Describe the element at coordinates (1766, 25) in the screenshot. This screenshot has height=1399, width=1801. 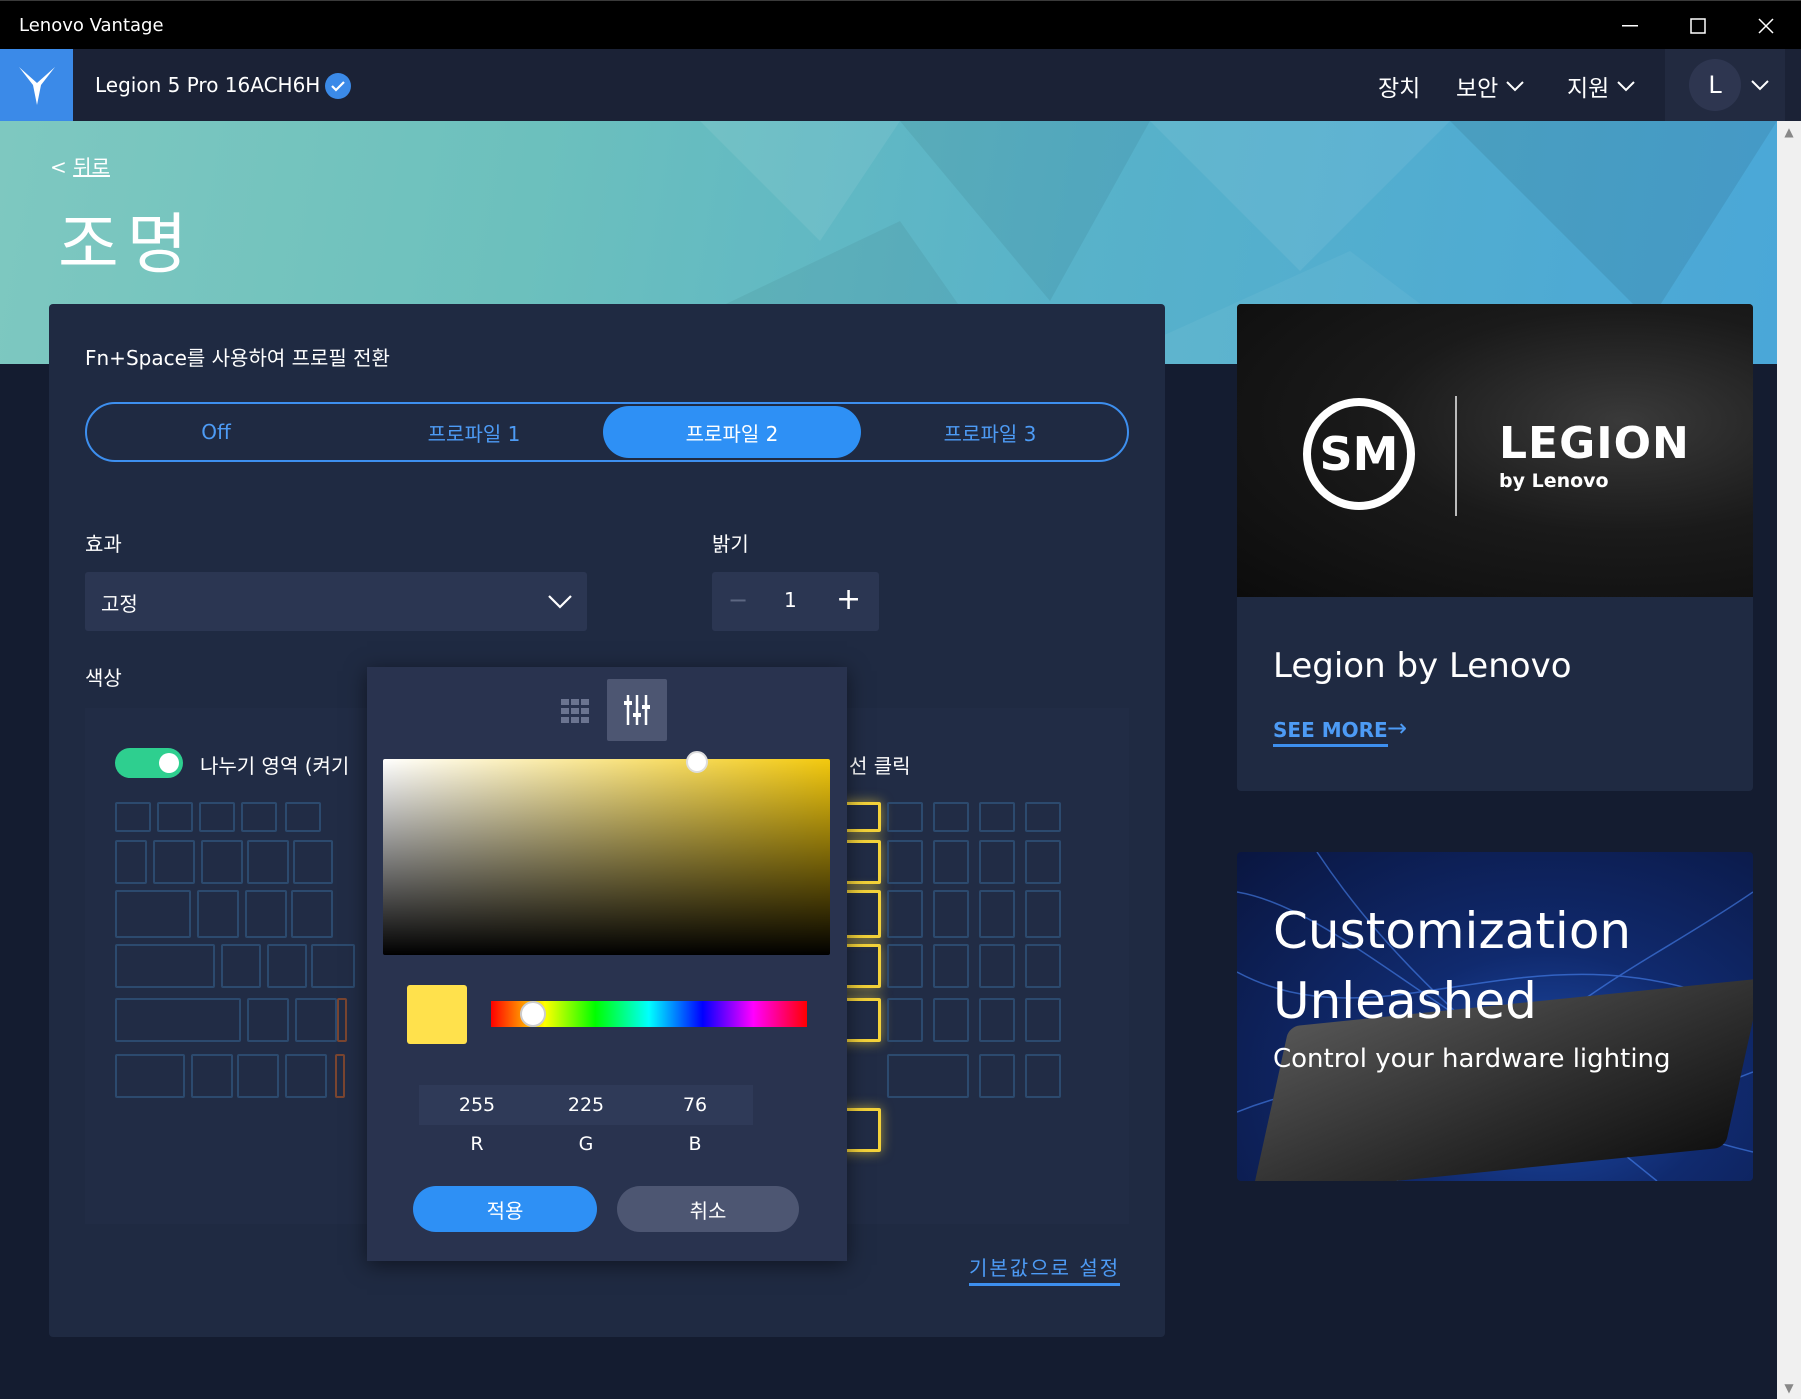
I see `close-icon` at that location.